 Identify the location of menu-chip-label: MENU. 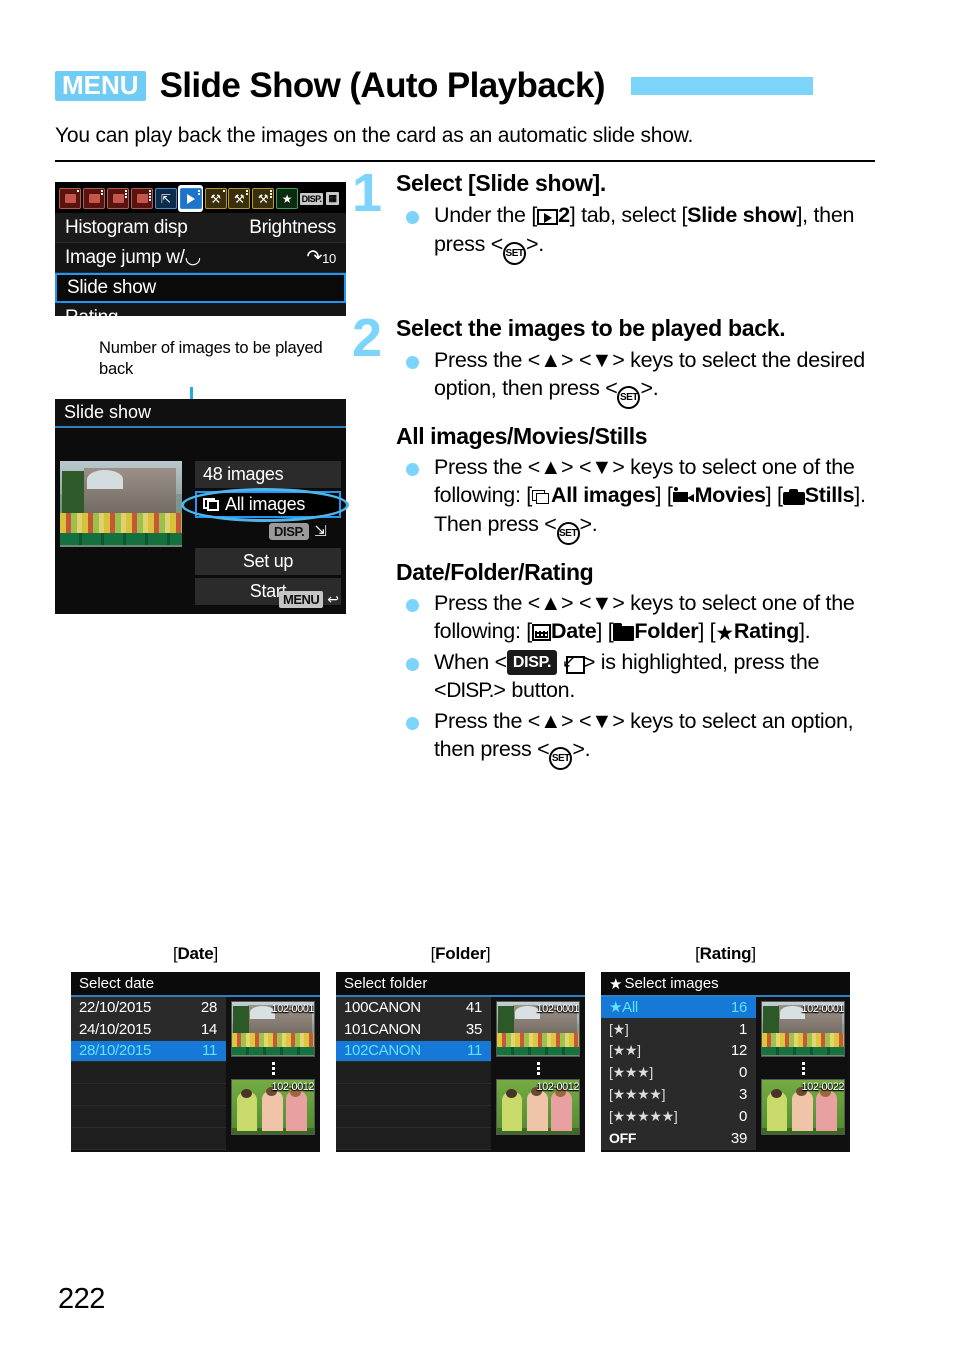
(301, 599).